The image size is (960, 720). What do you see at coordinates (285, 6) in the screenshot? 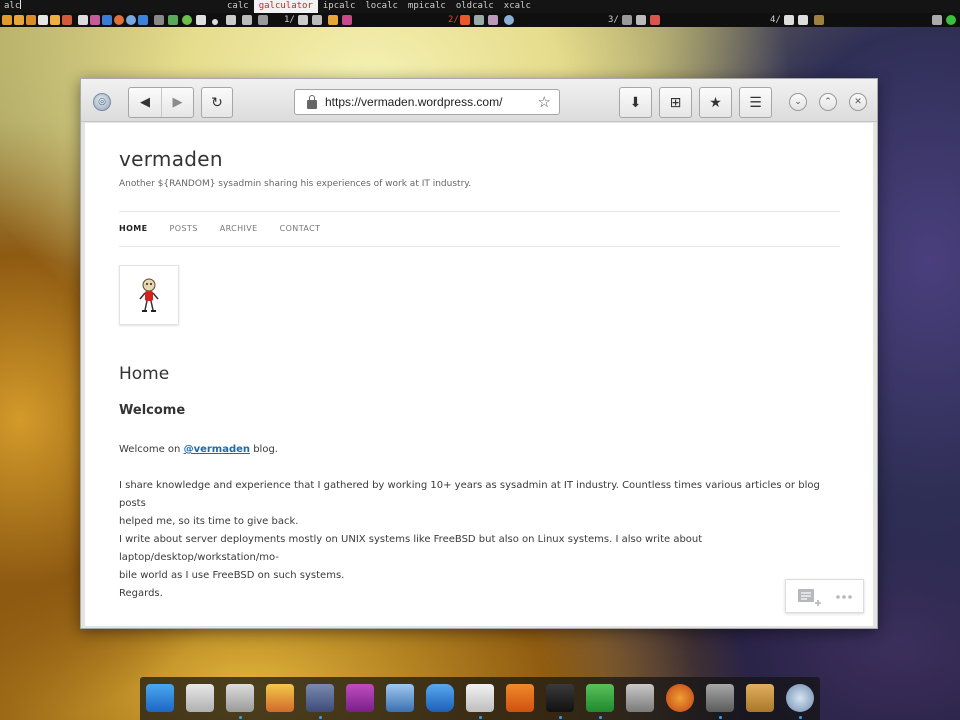
I see `launcher-item-galculator: galculator` at bounding box center [285, 6].